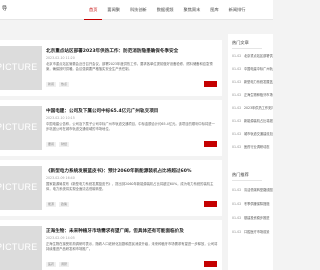  Describe the element at coordinates (258, 108) in the screenshot. I see `item-title: 2023年供热工作安排` at that location.